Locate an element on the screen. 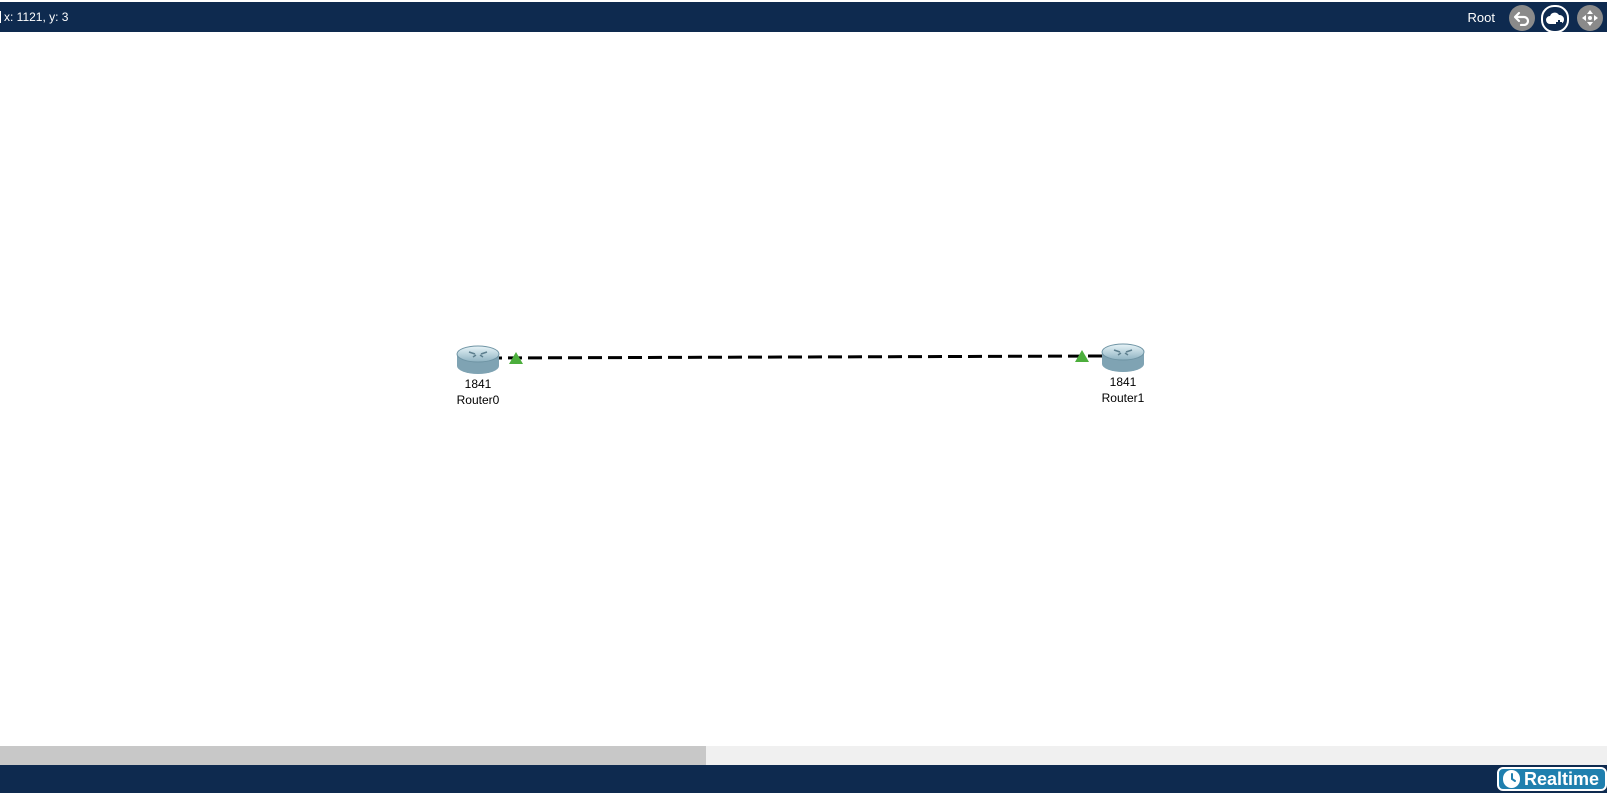 This screenshot has width=1607, height=793. bottom-toolbar: Realtime is located at coordinates (803, 779).